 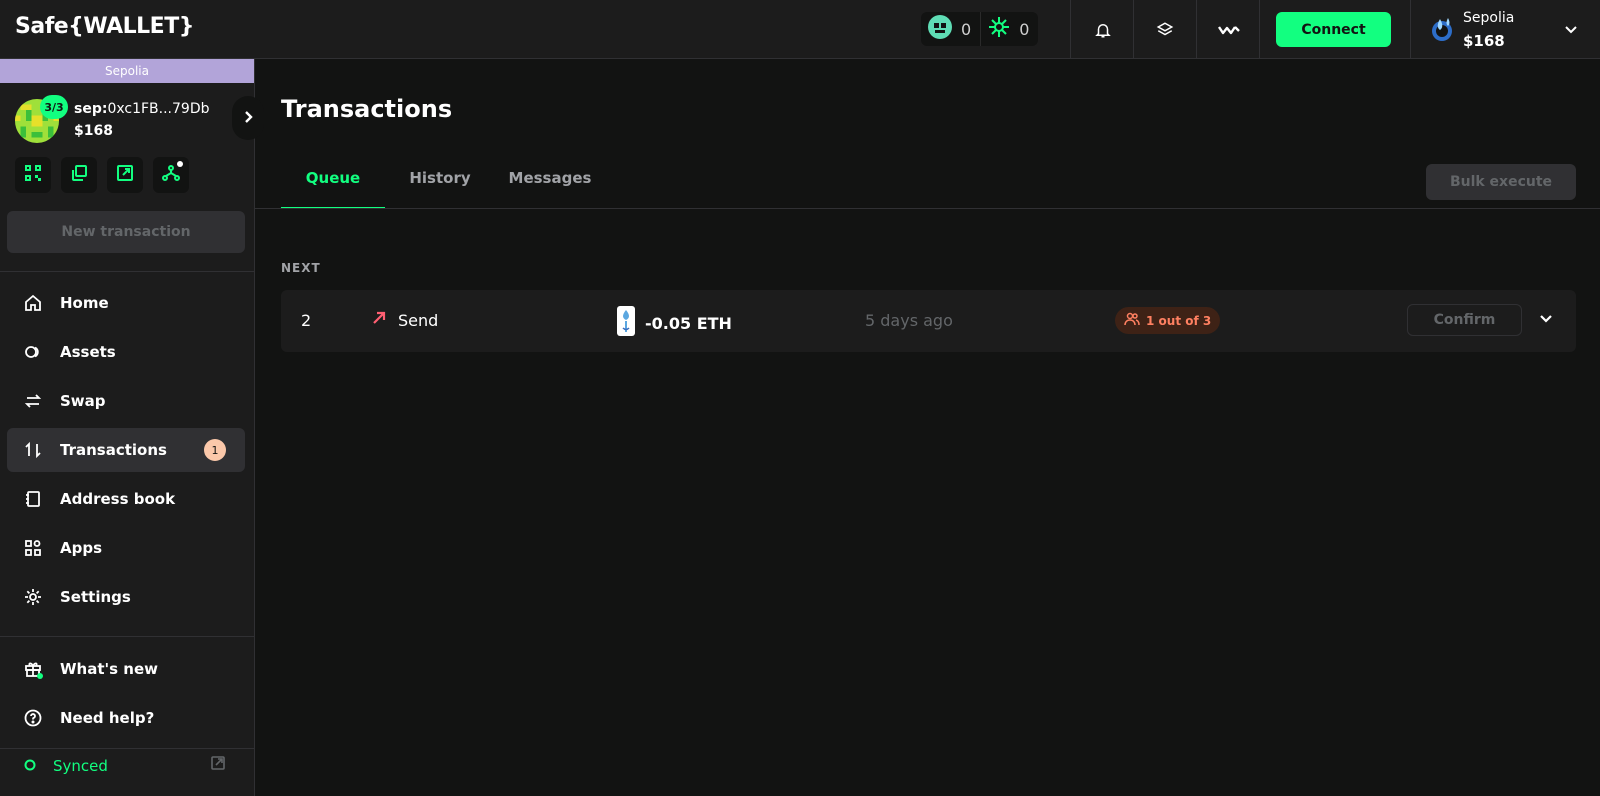 What do you see at coordinates (81, 548) in the screenshot?
I see `nav-label: Apps` at bounding box center [81, 548].